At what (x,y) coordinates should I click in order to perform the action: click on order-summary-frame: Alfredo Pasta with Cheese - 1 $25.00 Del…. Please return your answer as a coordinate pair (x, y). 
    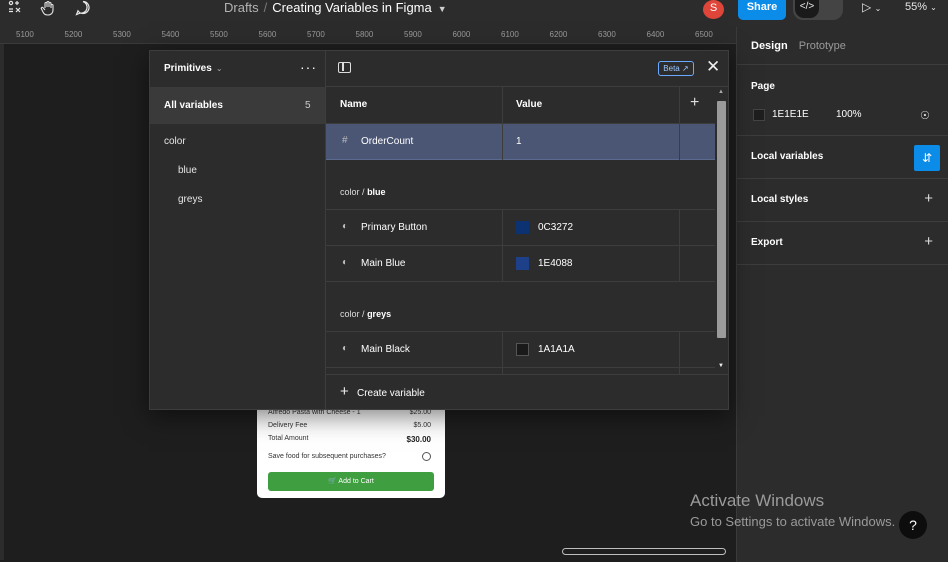
    Looking at the image, I should click on (351, 451).